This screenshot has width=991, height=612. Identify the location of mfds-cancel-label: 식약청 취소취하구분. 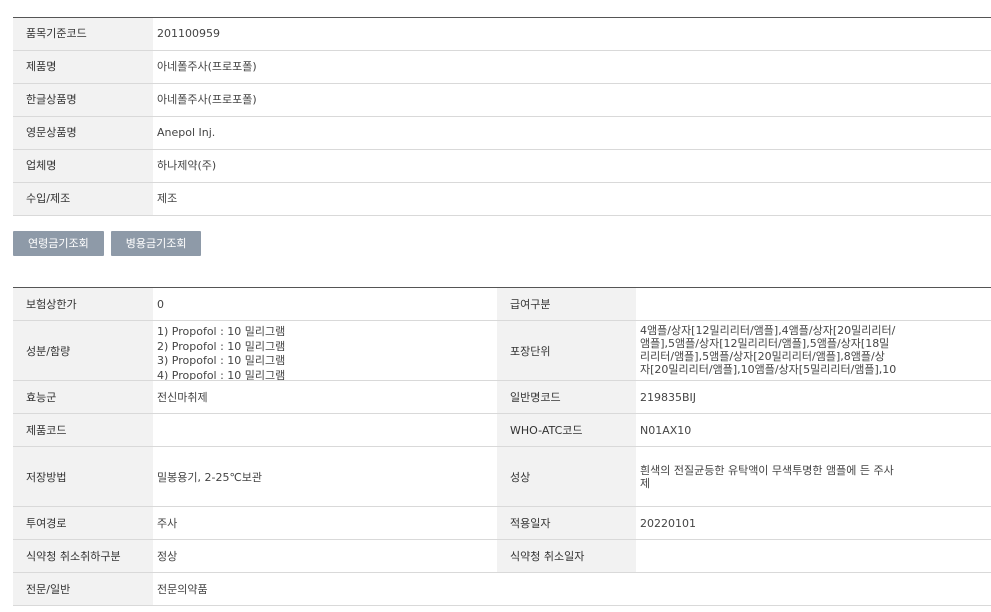
(83, 556).